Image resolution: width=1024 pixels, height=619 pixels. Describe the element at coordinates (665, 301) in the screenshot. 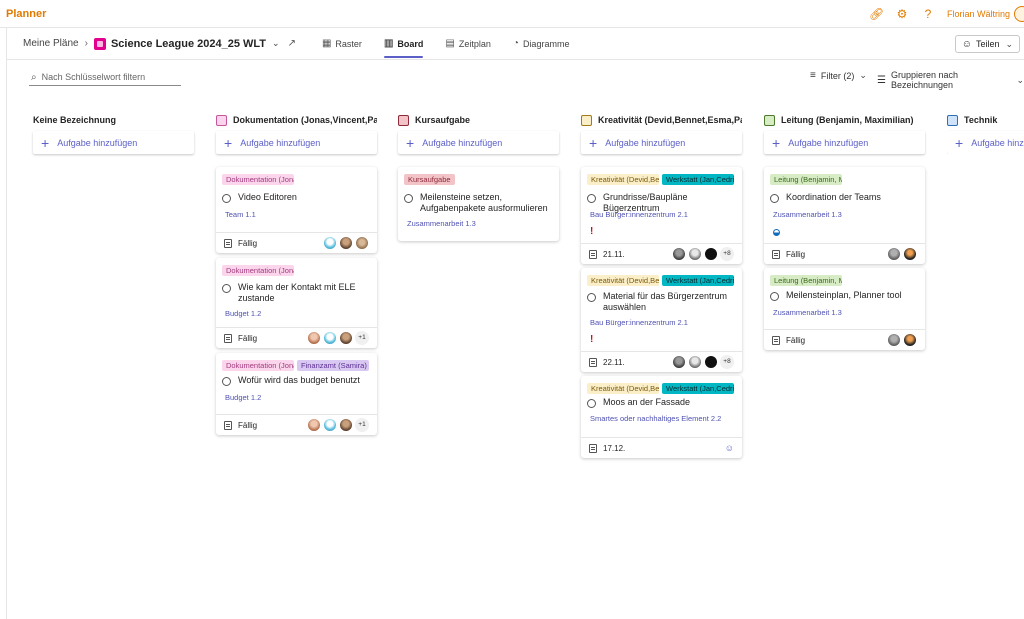

I see `task-title: Material für das Bürgerzentrum auswählen` at that location.